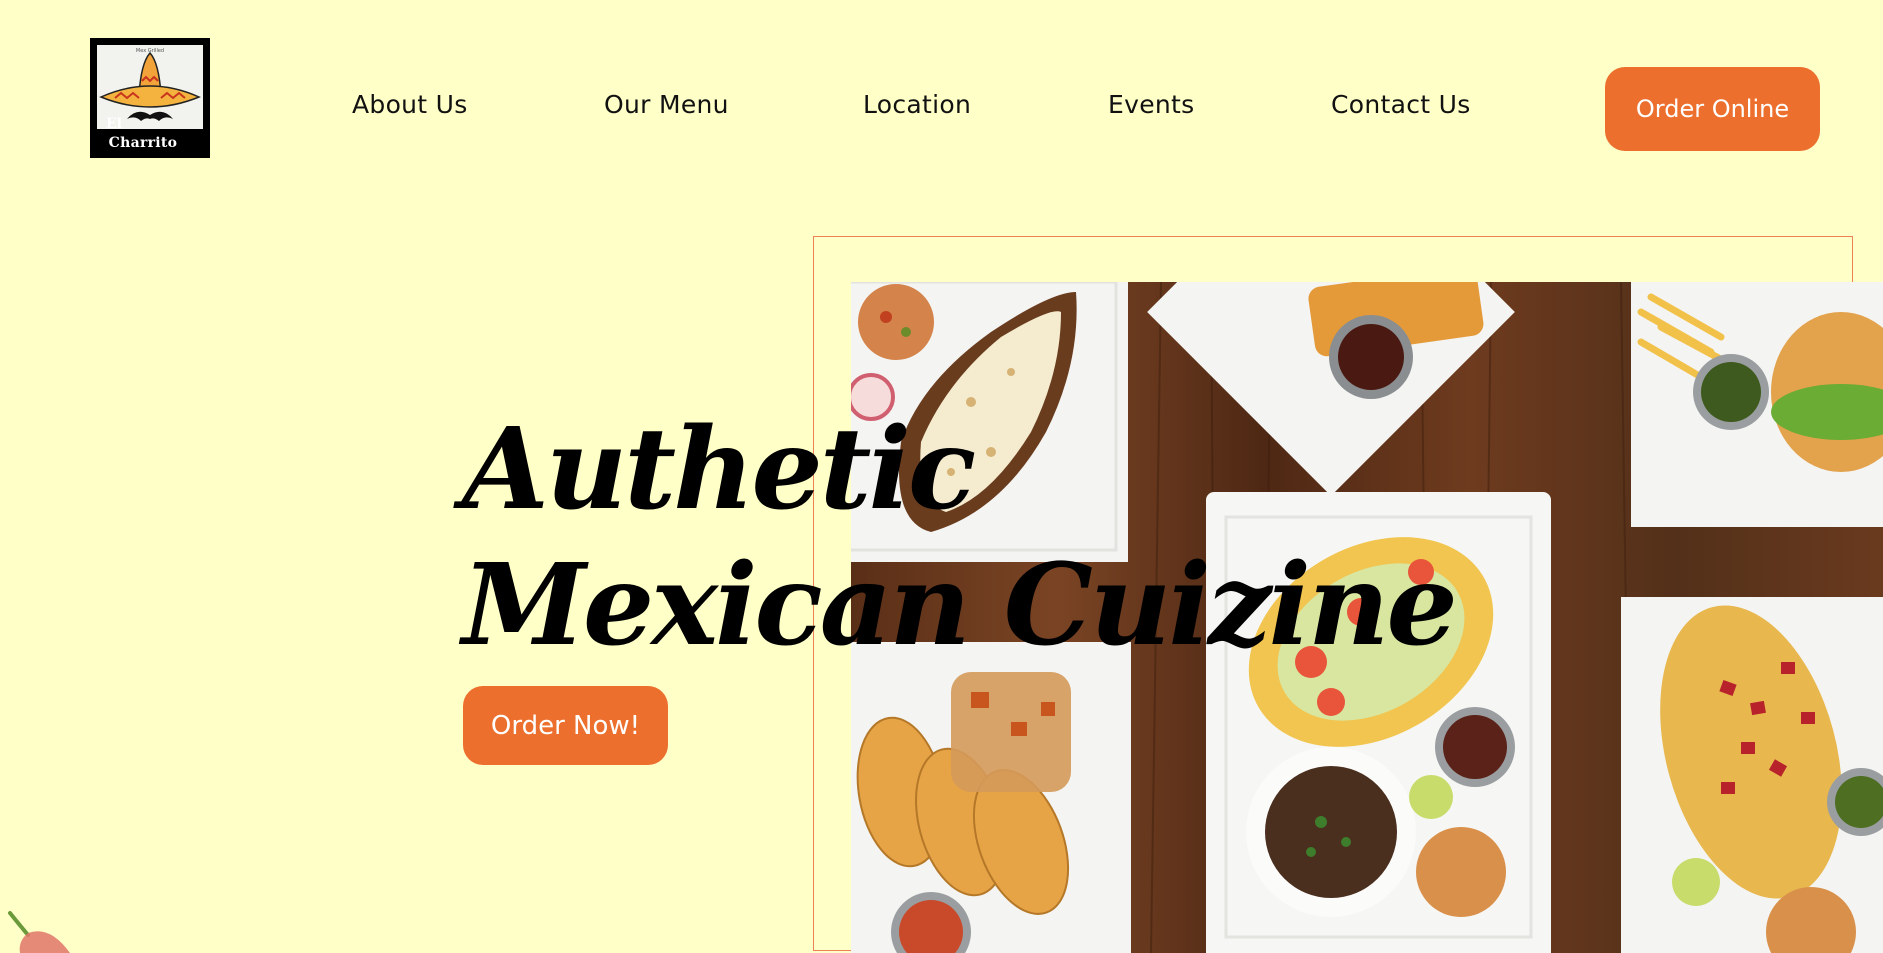 Image resolution: width=1883 pixels, height=953 pixels. What do you see at coordinates (960, 605) in the screenshot?
I see `hero-title-line-2: Mexican Cuizine` at bounding box center [960, 605].